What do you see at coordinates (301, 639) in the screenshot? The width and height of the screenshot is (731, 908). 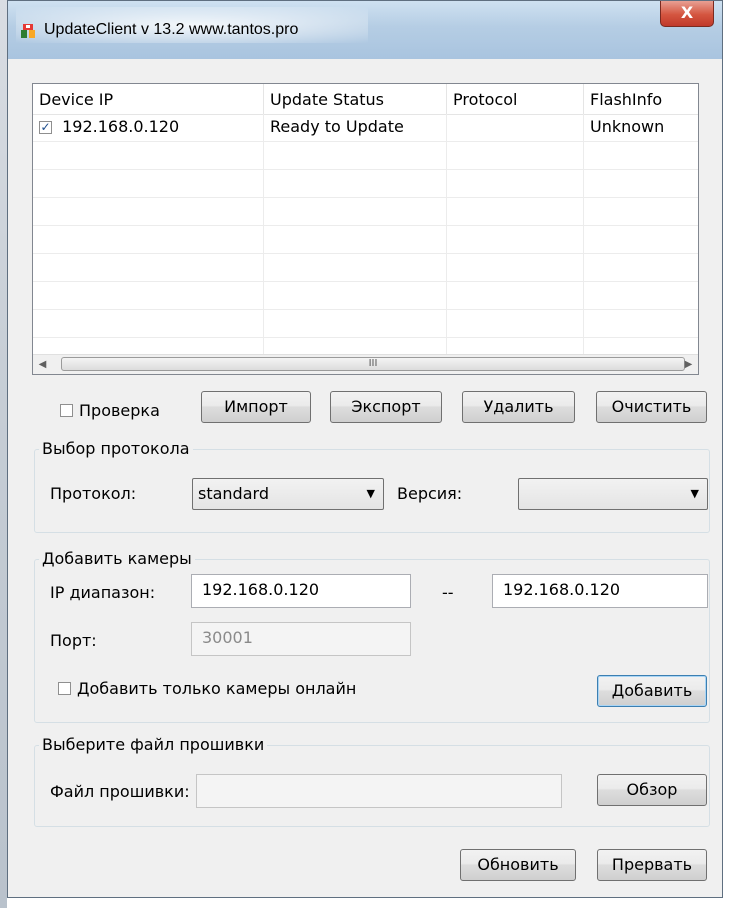 I see `port-field: 30001` at bounding box center [301, 639].